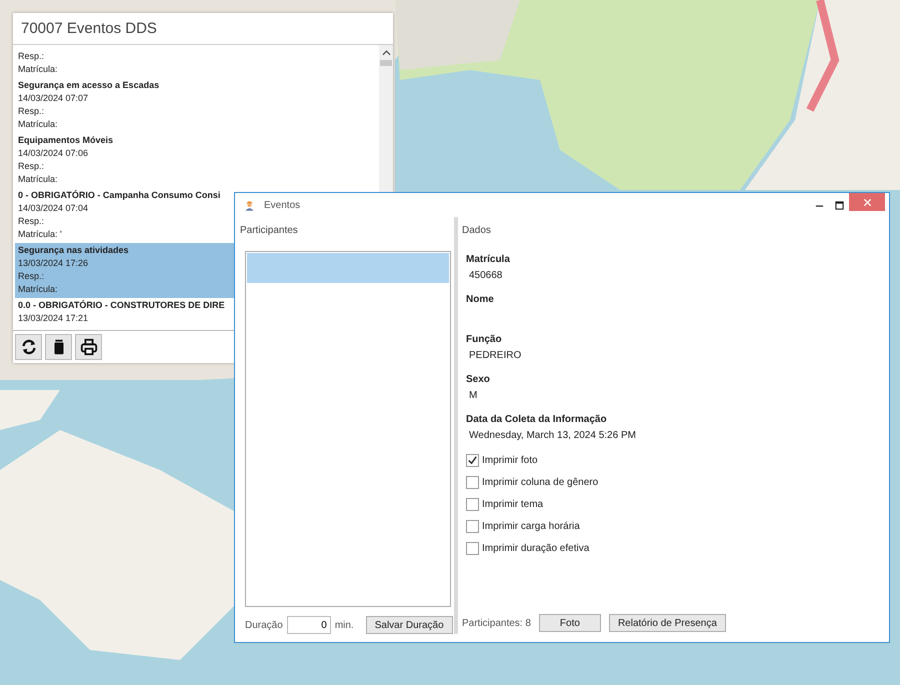  I want to click on refresh-icon, so click(29, 347).